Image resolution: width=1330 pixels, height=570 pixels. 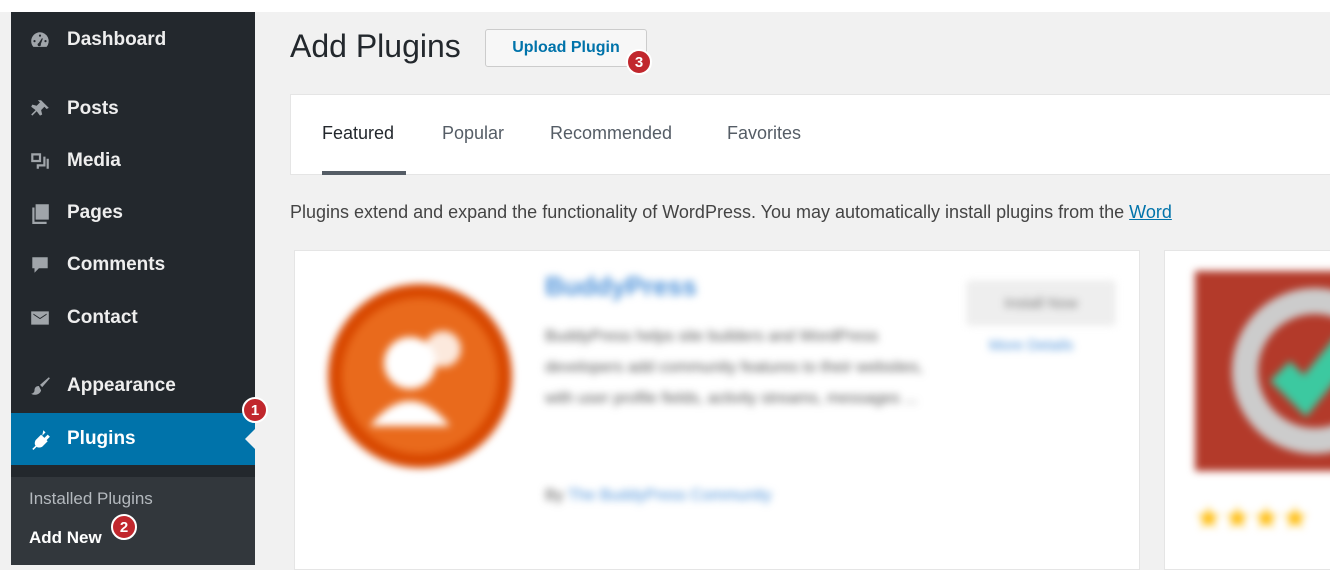 I want to click on sidebar-item-comments: Comments, so click(x=133, y=265).